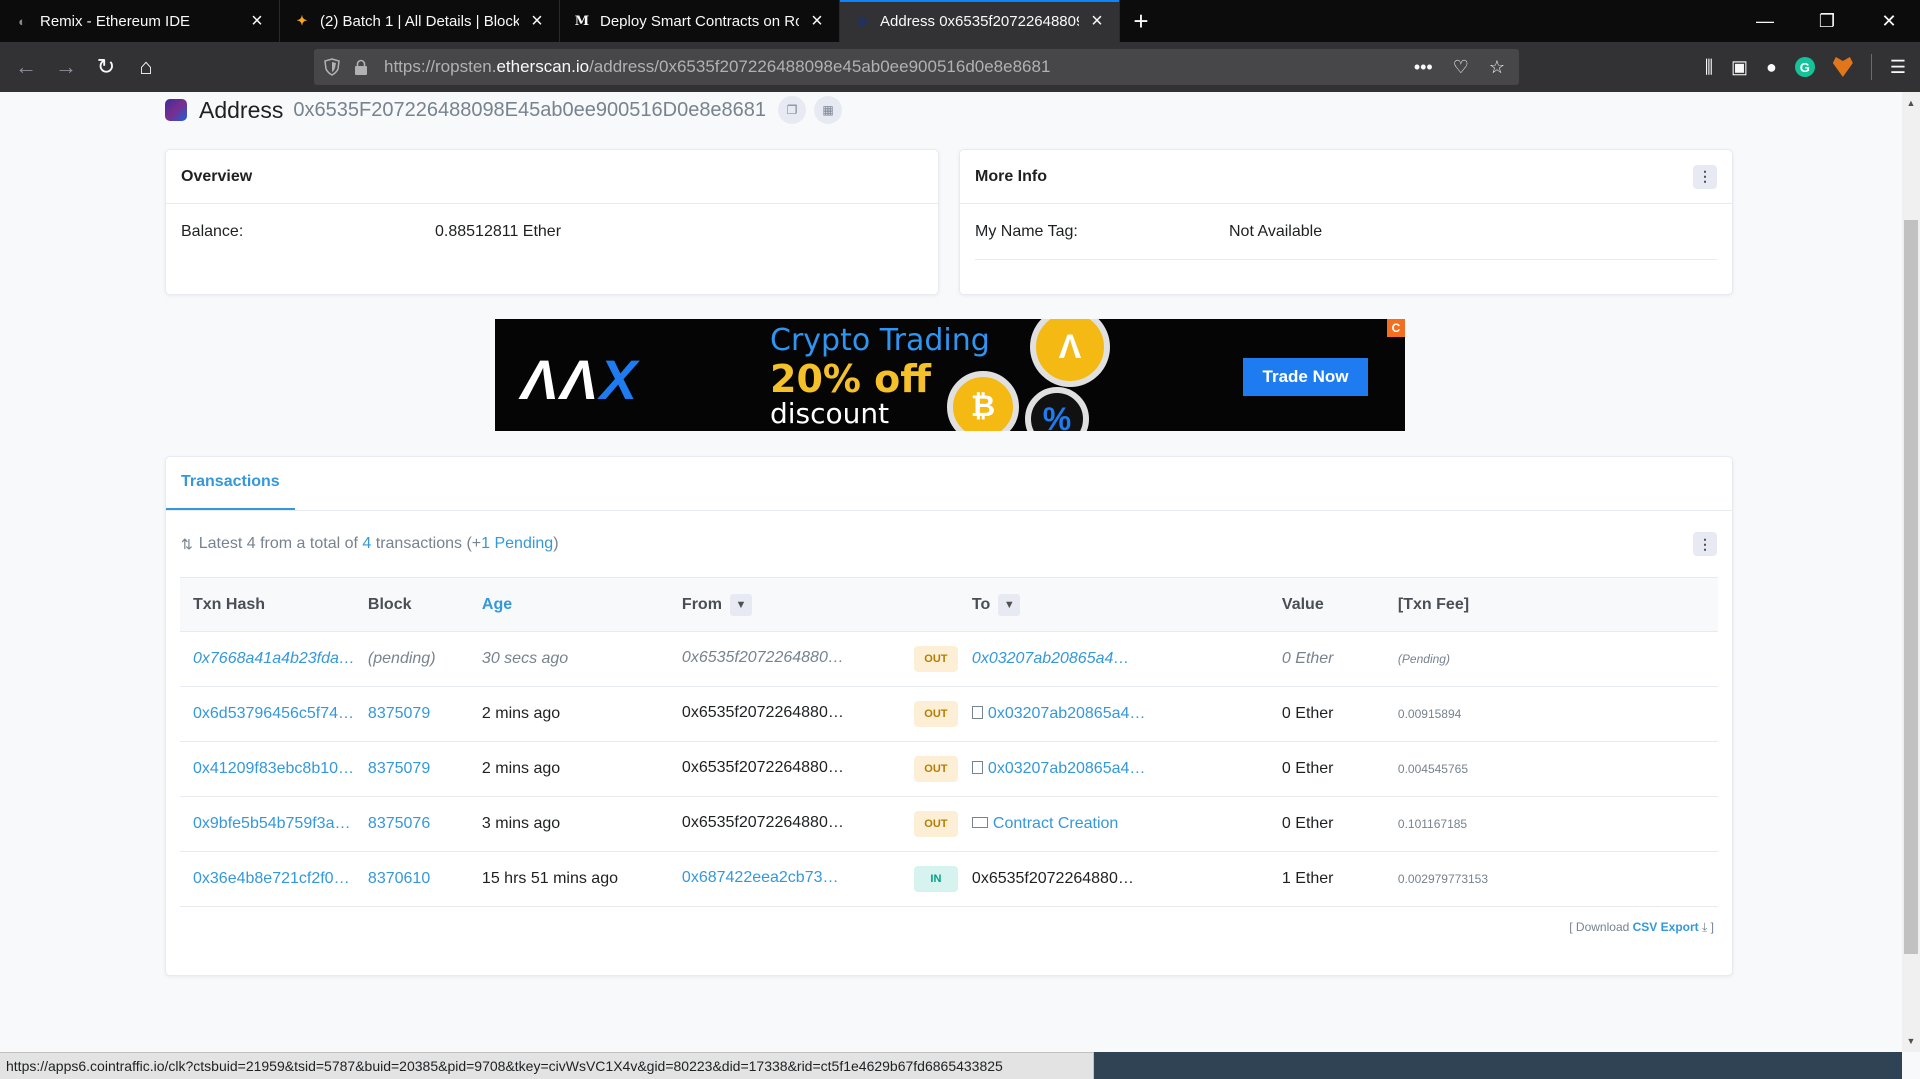 This screenshot has height=1079, width=1920. What do you see at coordinates (498, 231) in the screenshot?
I see `balance-value: 0.88512811 Ether` at bounding box center [498, 231].